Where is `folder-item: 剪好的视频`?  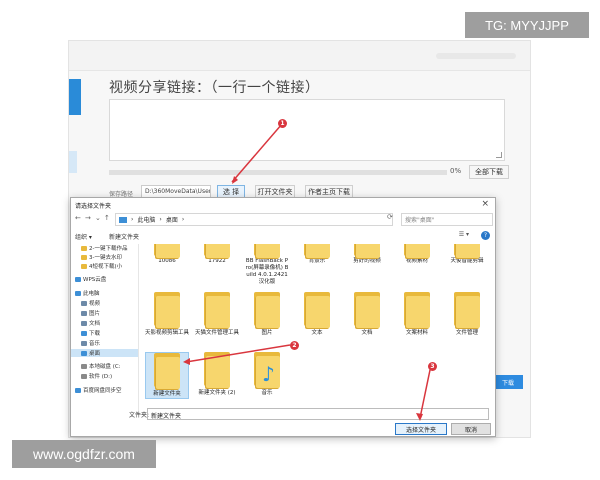
folder-item: 剪好的视频 is located at coordinates (367, 254).